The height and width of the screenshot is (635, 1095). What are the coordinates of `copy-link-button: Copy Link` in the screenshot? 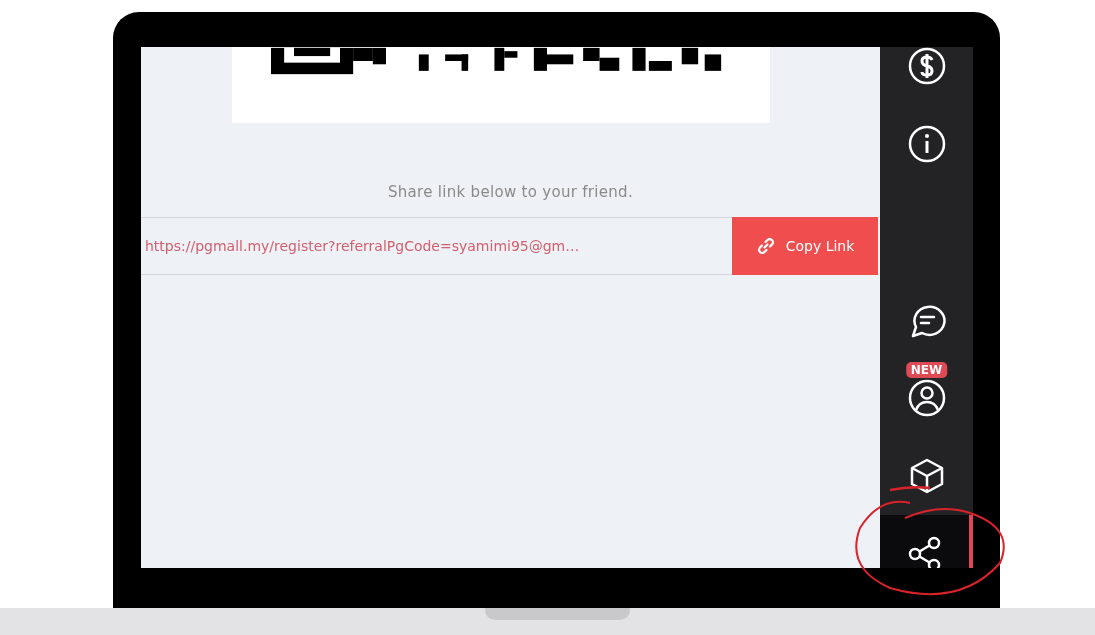 It's located at (805, 246).